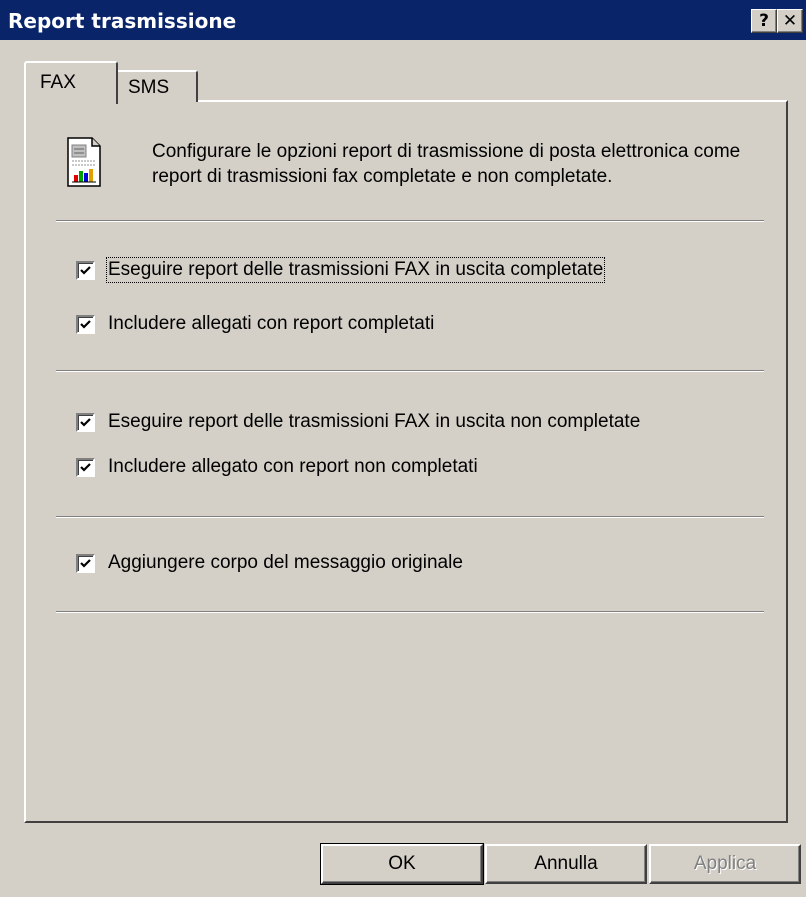 The width and height of the screenshot is (806, 897). Describe the element at coordinates (725, 864) in the screenshot. I see `apply-button: Applica` at that location.